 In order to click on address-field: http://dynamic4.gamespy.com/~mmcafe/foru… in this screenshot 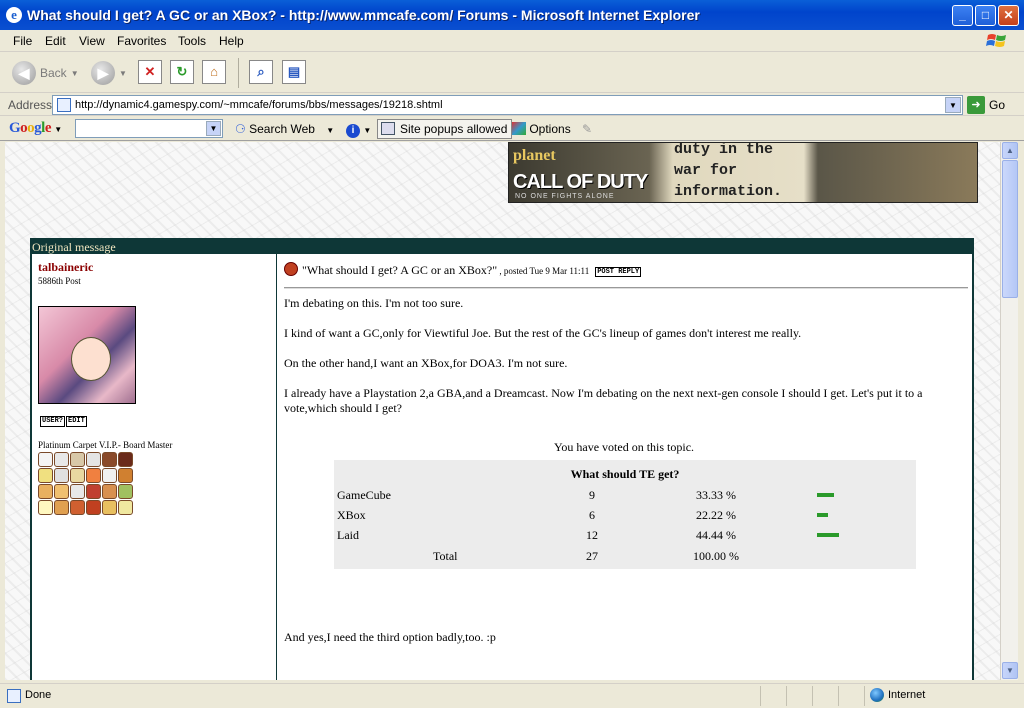, I will do `click(507, 105)`.